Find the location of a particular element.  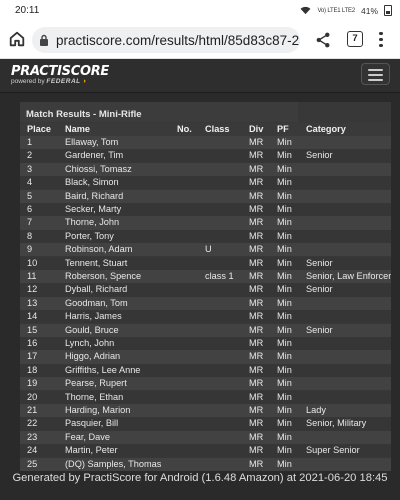

cell-class: U is located at coordinates (208, 249).